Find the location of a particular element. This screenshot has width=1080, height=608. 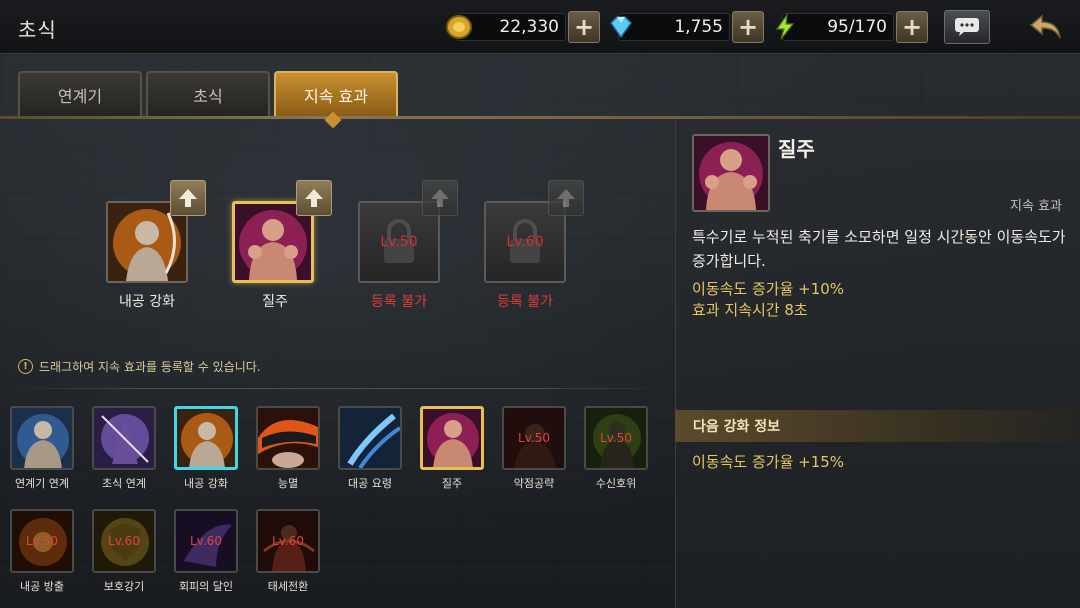

back-arrow-icon is located at coordinates (1046, 27).